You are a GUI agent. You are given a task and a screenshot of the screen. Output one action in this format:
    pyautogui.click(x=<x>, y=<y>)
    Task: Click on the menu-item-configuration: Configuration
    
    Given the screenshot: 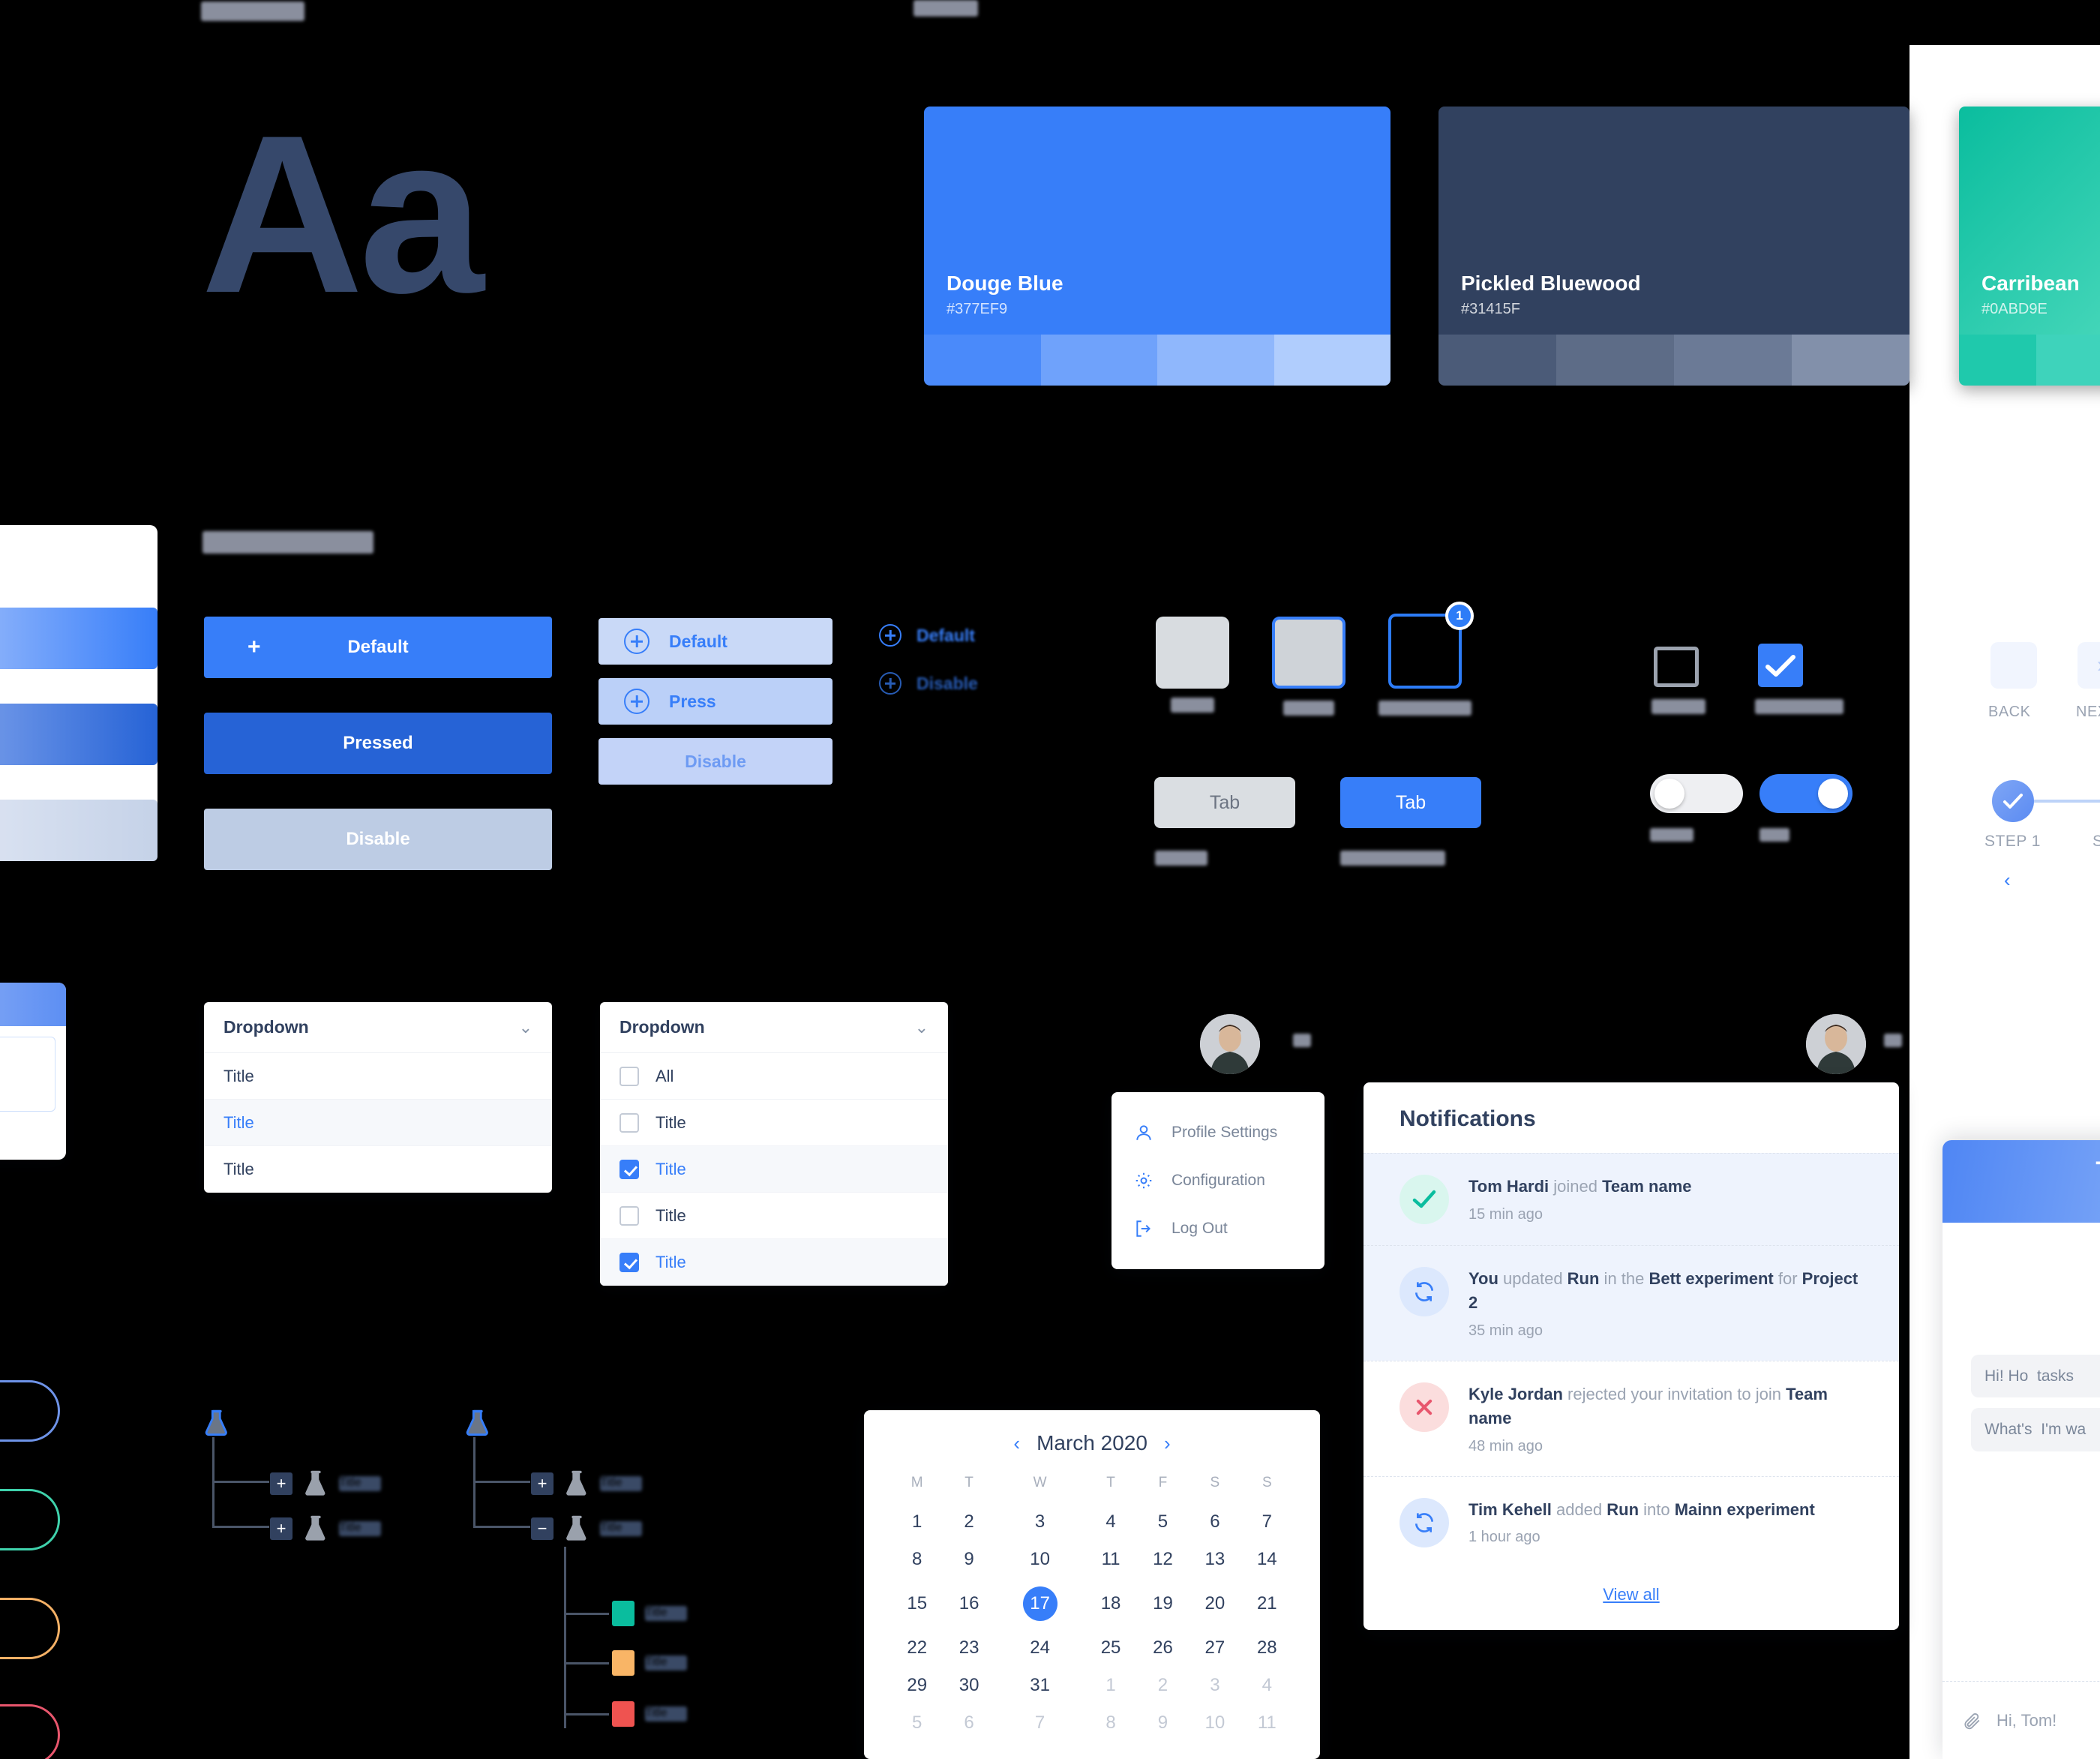 What is the action you would take?
    pyautogui.click(x=1218, y=1181)
    